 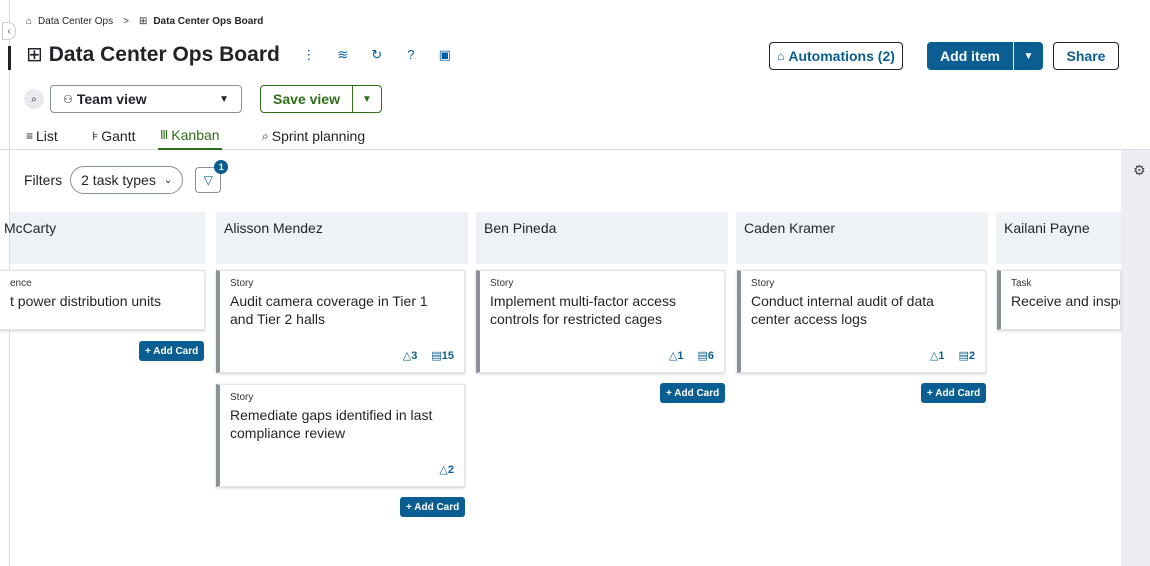 I want to click on kanban-card: Task Receive and inspe, so click(x=1059, y=300).